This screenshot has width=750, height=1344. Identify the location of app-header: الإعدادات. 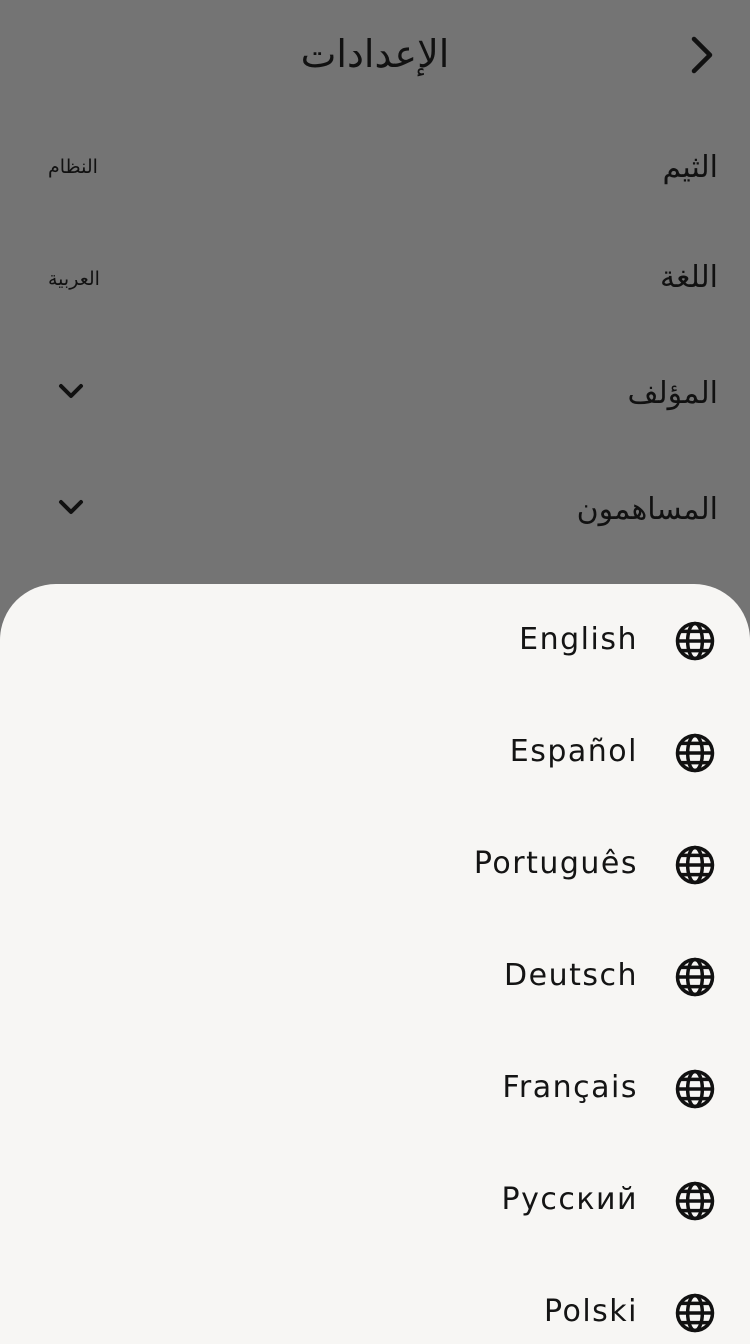
(375, 55).